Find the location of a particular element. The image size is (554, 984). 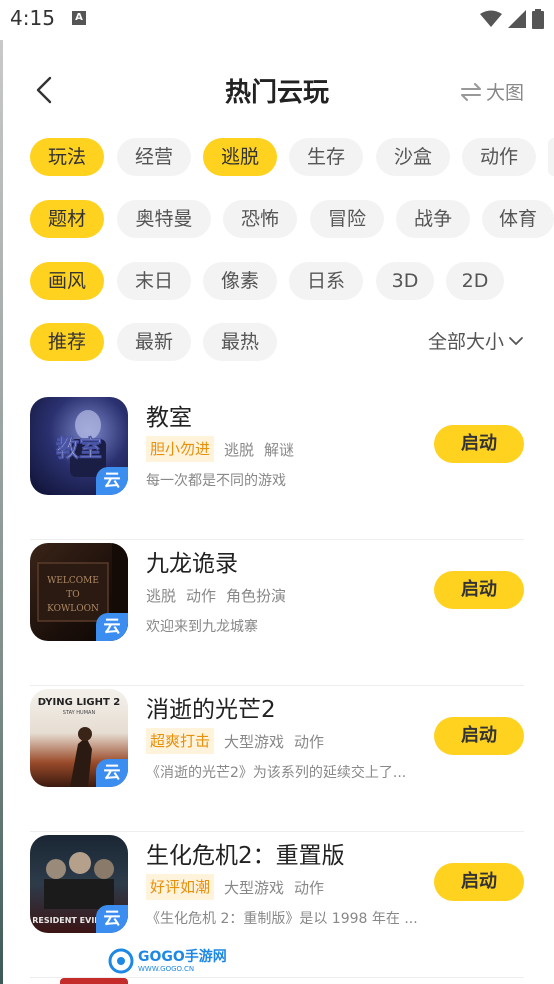

game-title: 九龙诡录 is located at coordinates (192, 564).